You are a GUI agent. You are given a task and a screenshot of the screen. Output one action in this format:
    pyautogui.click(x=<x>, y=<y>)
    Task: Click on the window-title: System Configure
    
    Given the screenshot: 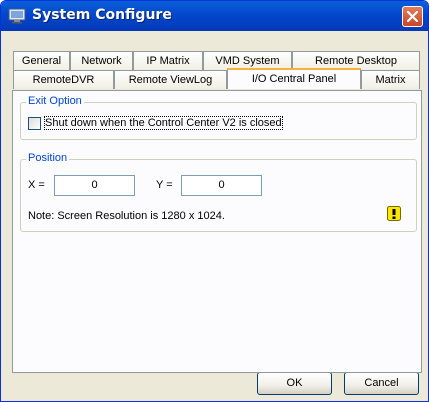 What is the action you would take?
    pyautogui.click(x=102, y=15)
    